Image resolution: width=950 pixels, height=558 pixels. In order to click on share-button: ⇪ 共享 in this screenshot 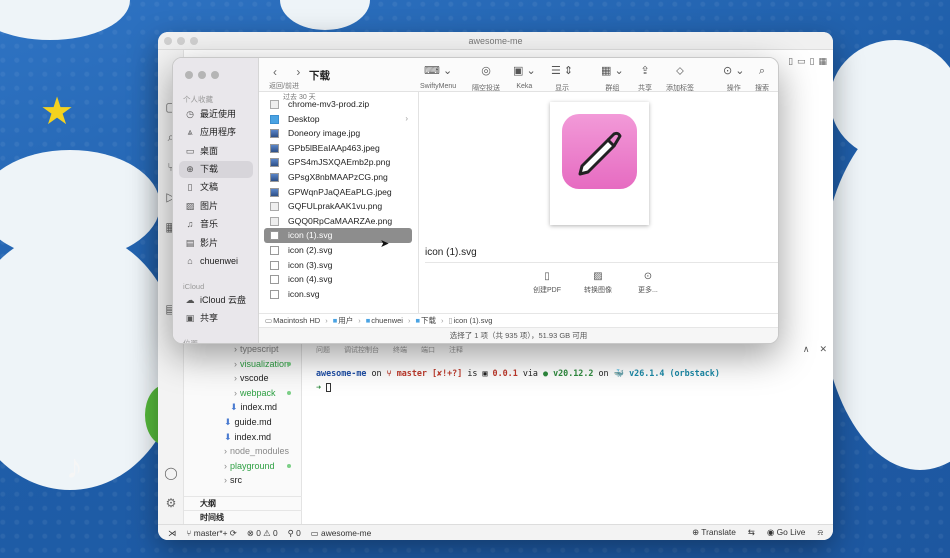, I will do `click(645, 78)`.